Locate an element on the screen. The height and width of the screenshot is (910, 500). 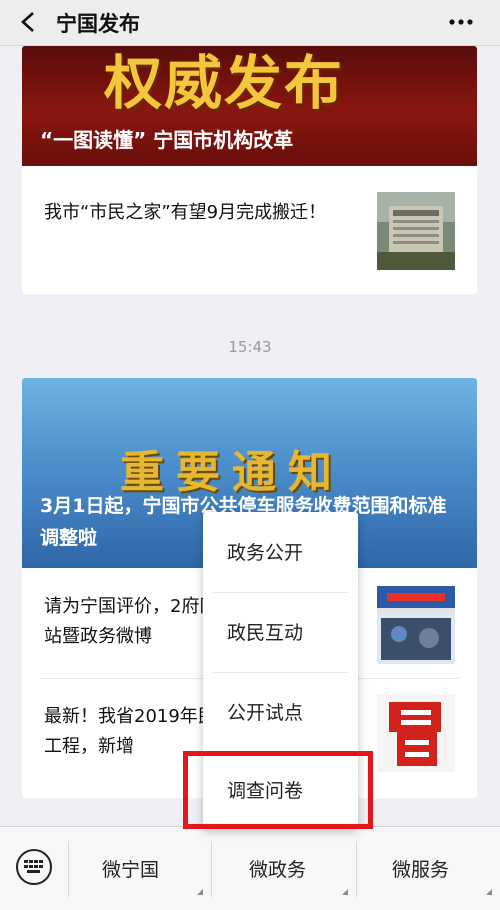
livelihood-graphic-thumbnail-icon is located at coordinates (416, 733).